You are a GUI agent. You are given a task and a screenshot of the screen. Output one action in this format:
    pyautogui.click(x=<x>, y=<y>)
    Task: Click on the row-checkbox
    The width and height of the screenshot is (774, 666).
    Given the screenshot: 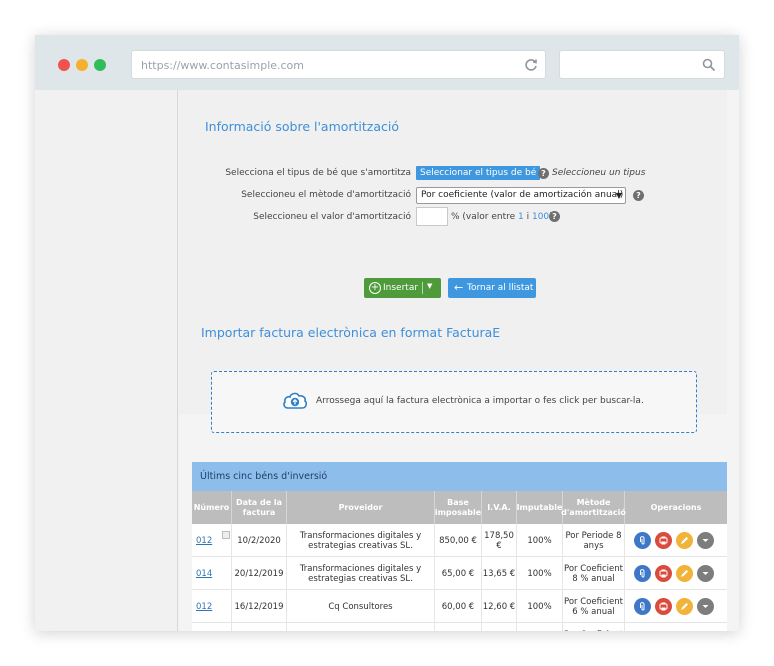 What is the action you would take?
    pyautogui.click(x=226, y=535)
    